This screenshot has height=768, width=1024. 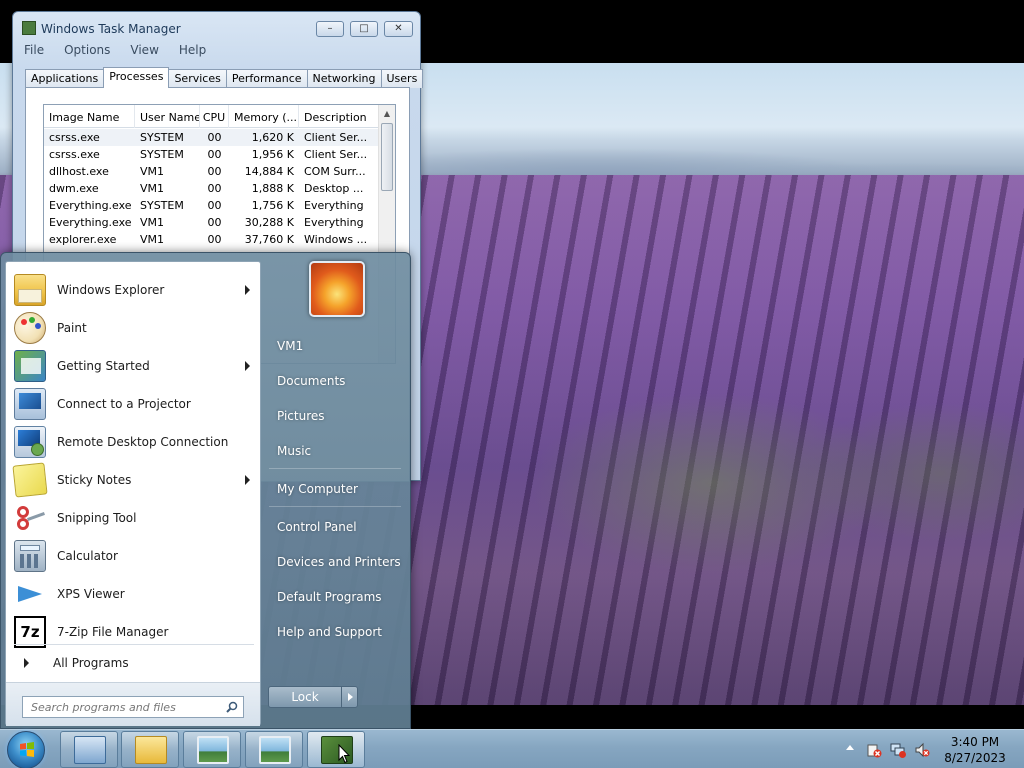 What do you see at coordinates (336, 489) in the screenshot?
I see `start-link-computer: My Computer` at bounding box center [336, 489].